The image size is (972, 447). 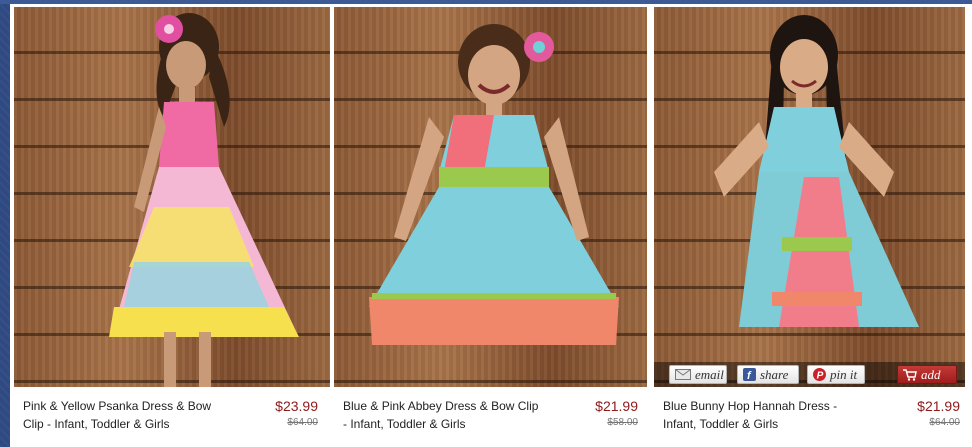 I want to click on share-label: share, so click(x=774, y=374).